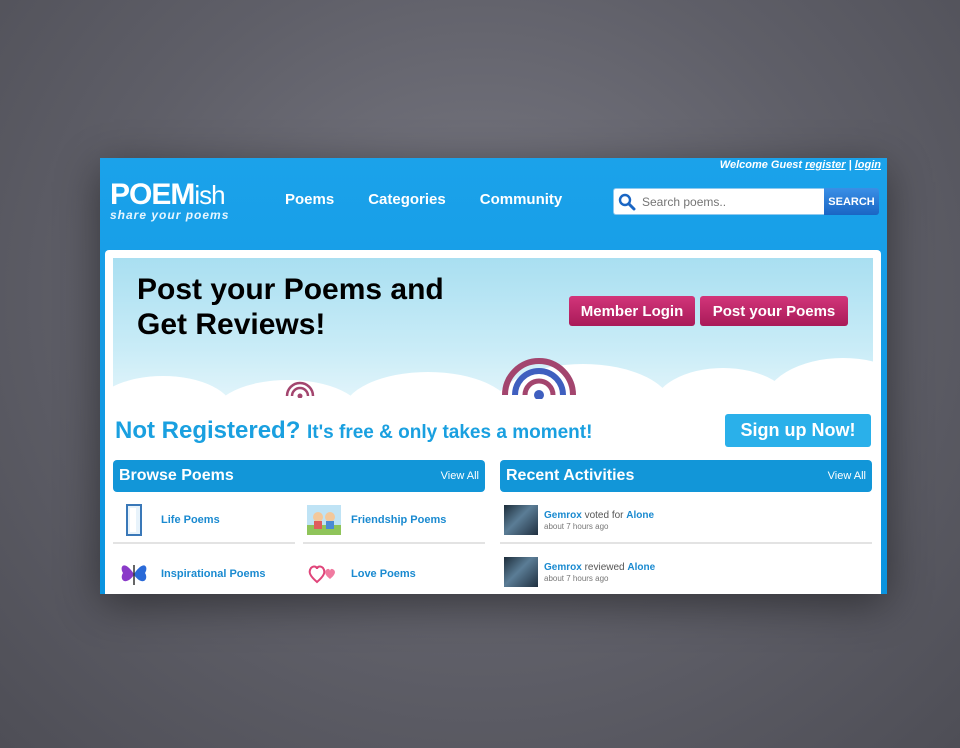 This screenshot has width=960, height=748. Describe the element at coordinates (604, 515) in the screenshot. I see `activity-action: voted for` at that location.